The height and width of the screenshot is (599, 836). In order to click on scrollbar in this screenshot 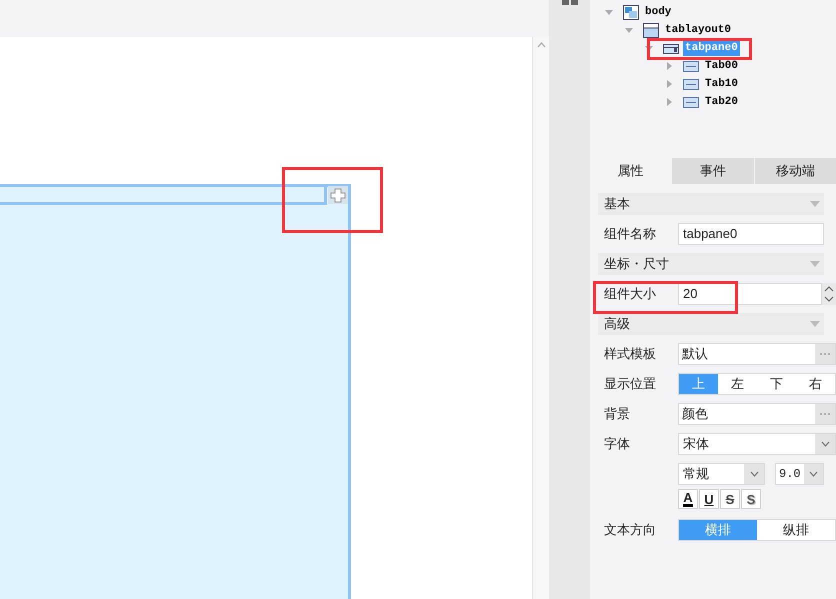, I will do `click(540, 318)`.